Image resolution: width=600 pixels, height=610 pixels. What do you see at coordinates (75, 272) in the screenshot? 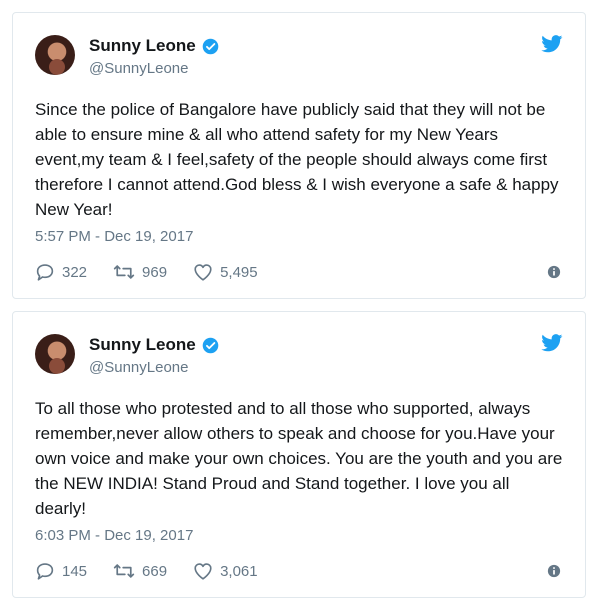
I see `reply-count: 322` at bounding box center [75, 272].